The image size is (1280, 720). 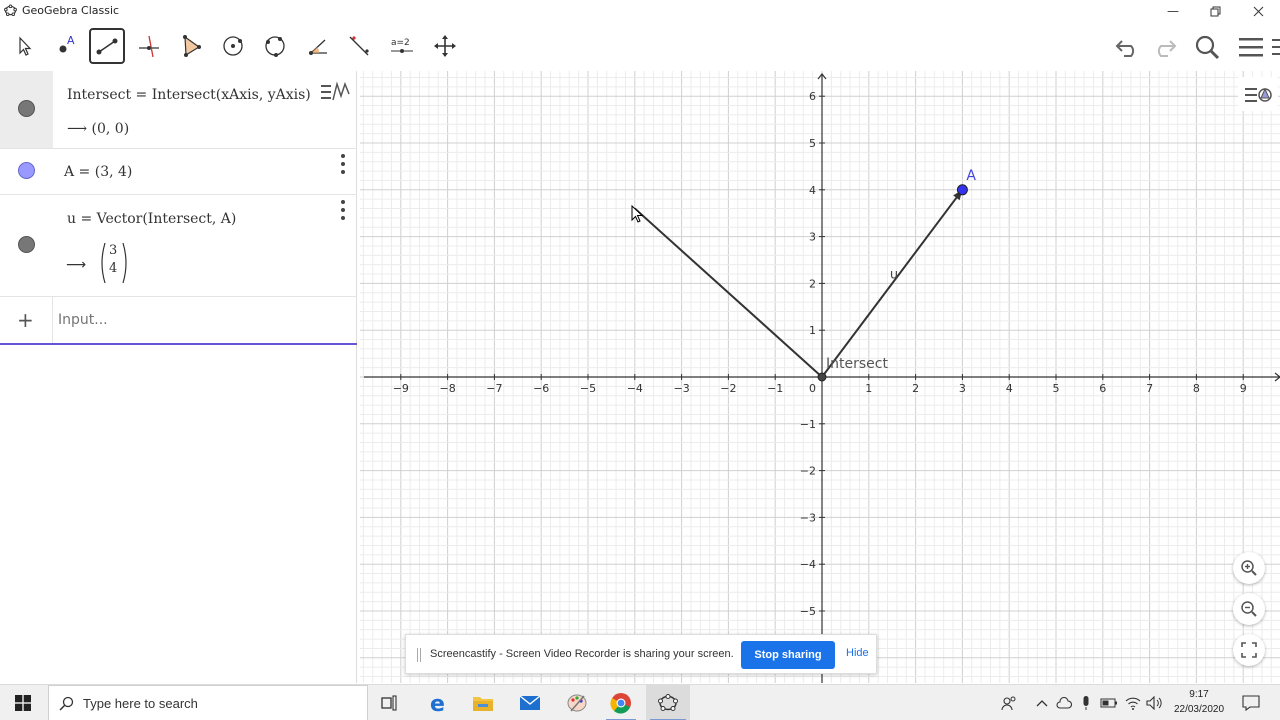 I want to click on clock-time: 9:17, so click(x=1199, y=694).